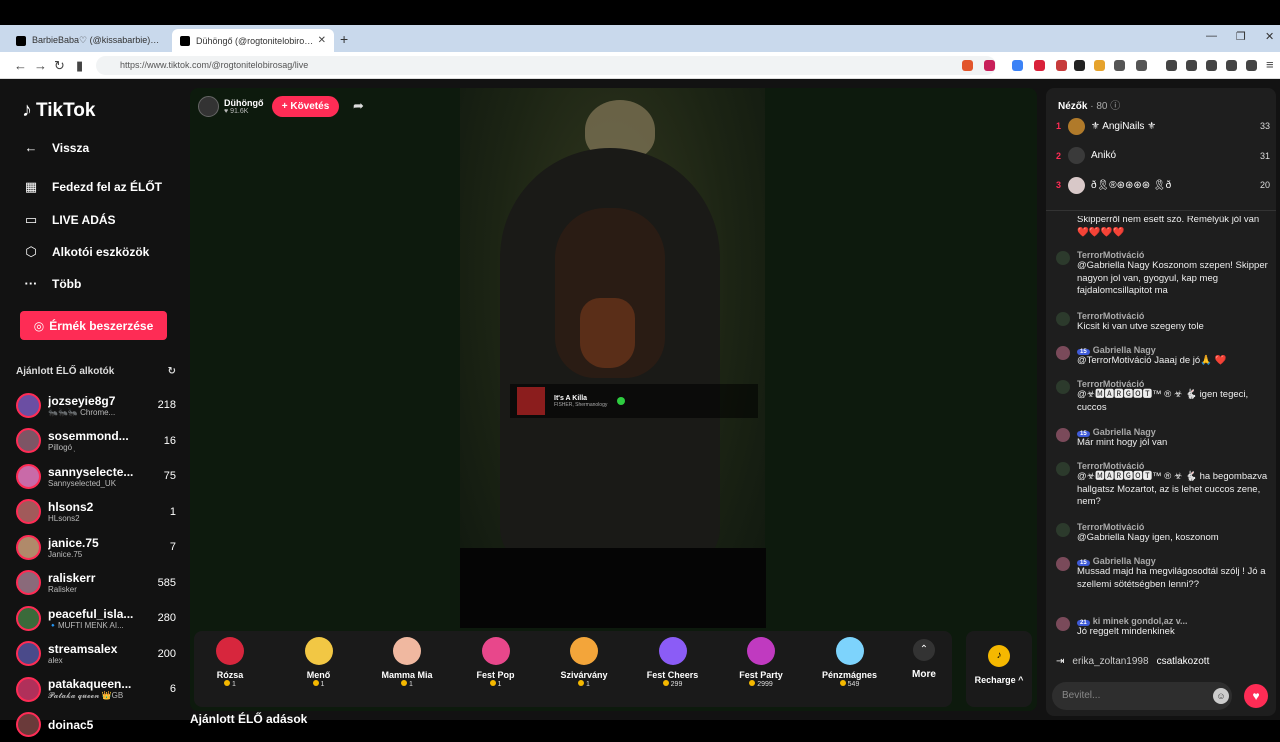 The image size is (1280, 742). Describe the element at coordinates (52, 283) in the screenshot. I see `sidebar-item-more: ··· Több` at that location.